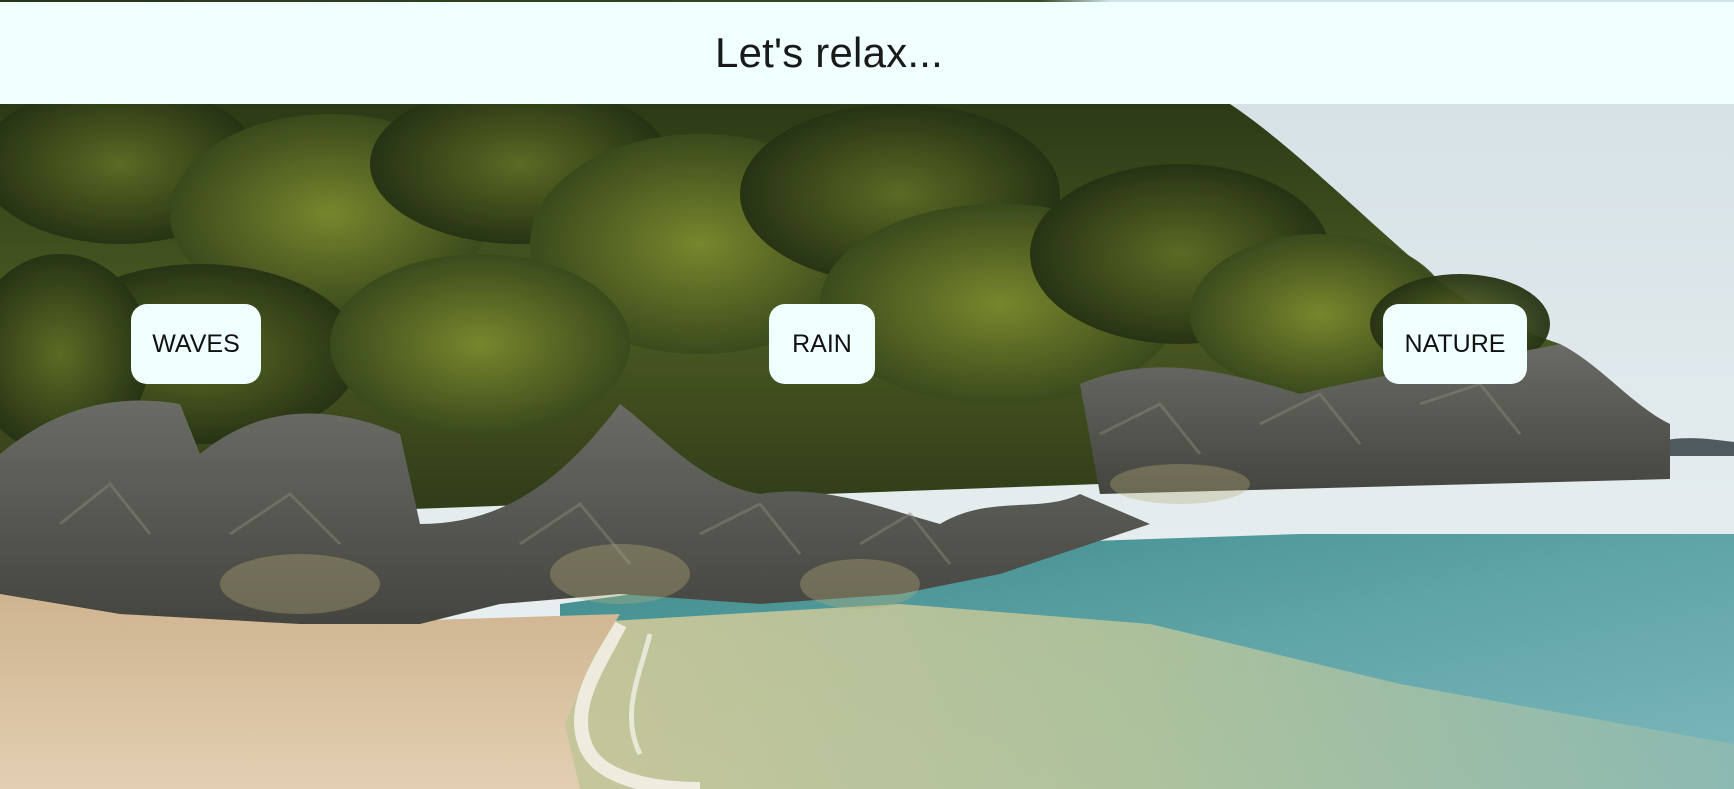  What do you see at coordinates (196, 344) in the screenshot?
I see `waves-sound-button: WAVES` at bounding box center [196, 344].